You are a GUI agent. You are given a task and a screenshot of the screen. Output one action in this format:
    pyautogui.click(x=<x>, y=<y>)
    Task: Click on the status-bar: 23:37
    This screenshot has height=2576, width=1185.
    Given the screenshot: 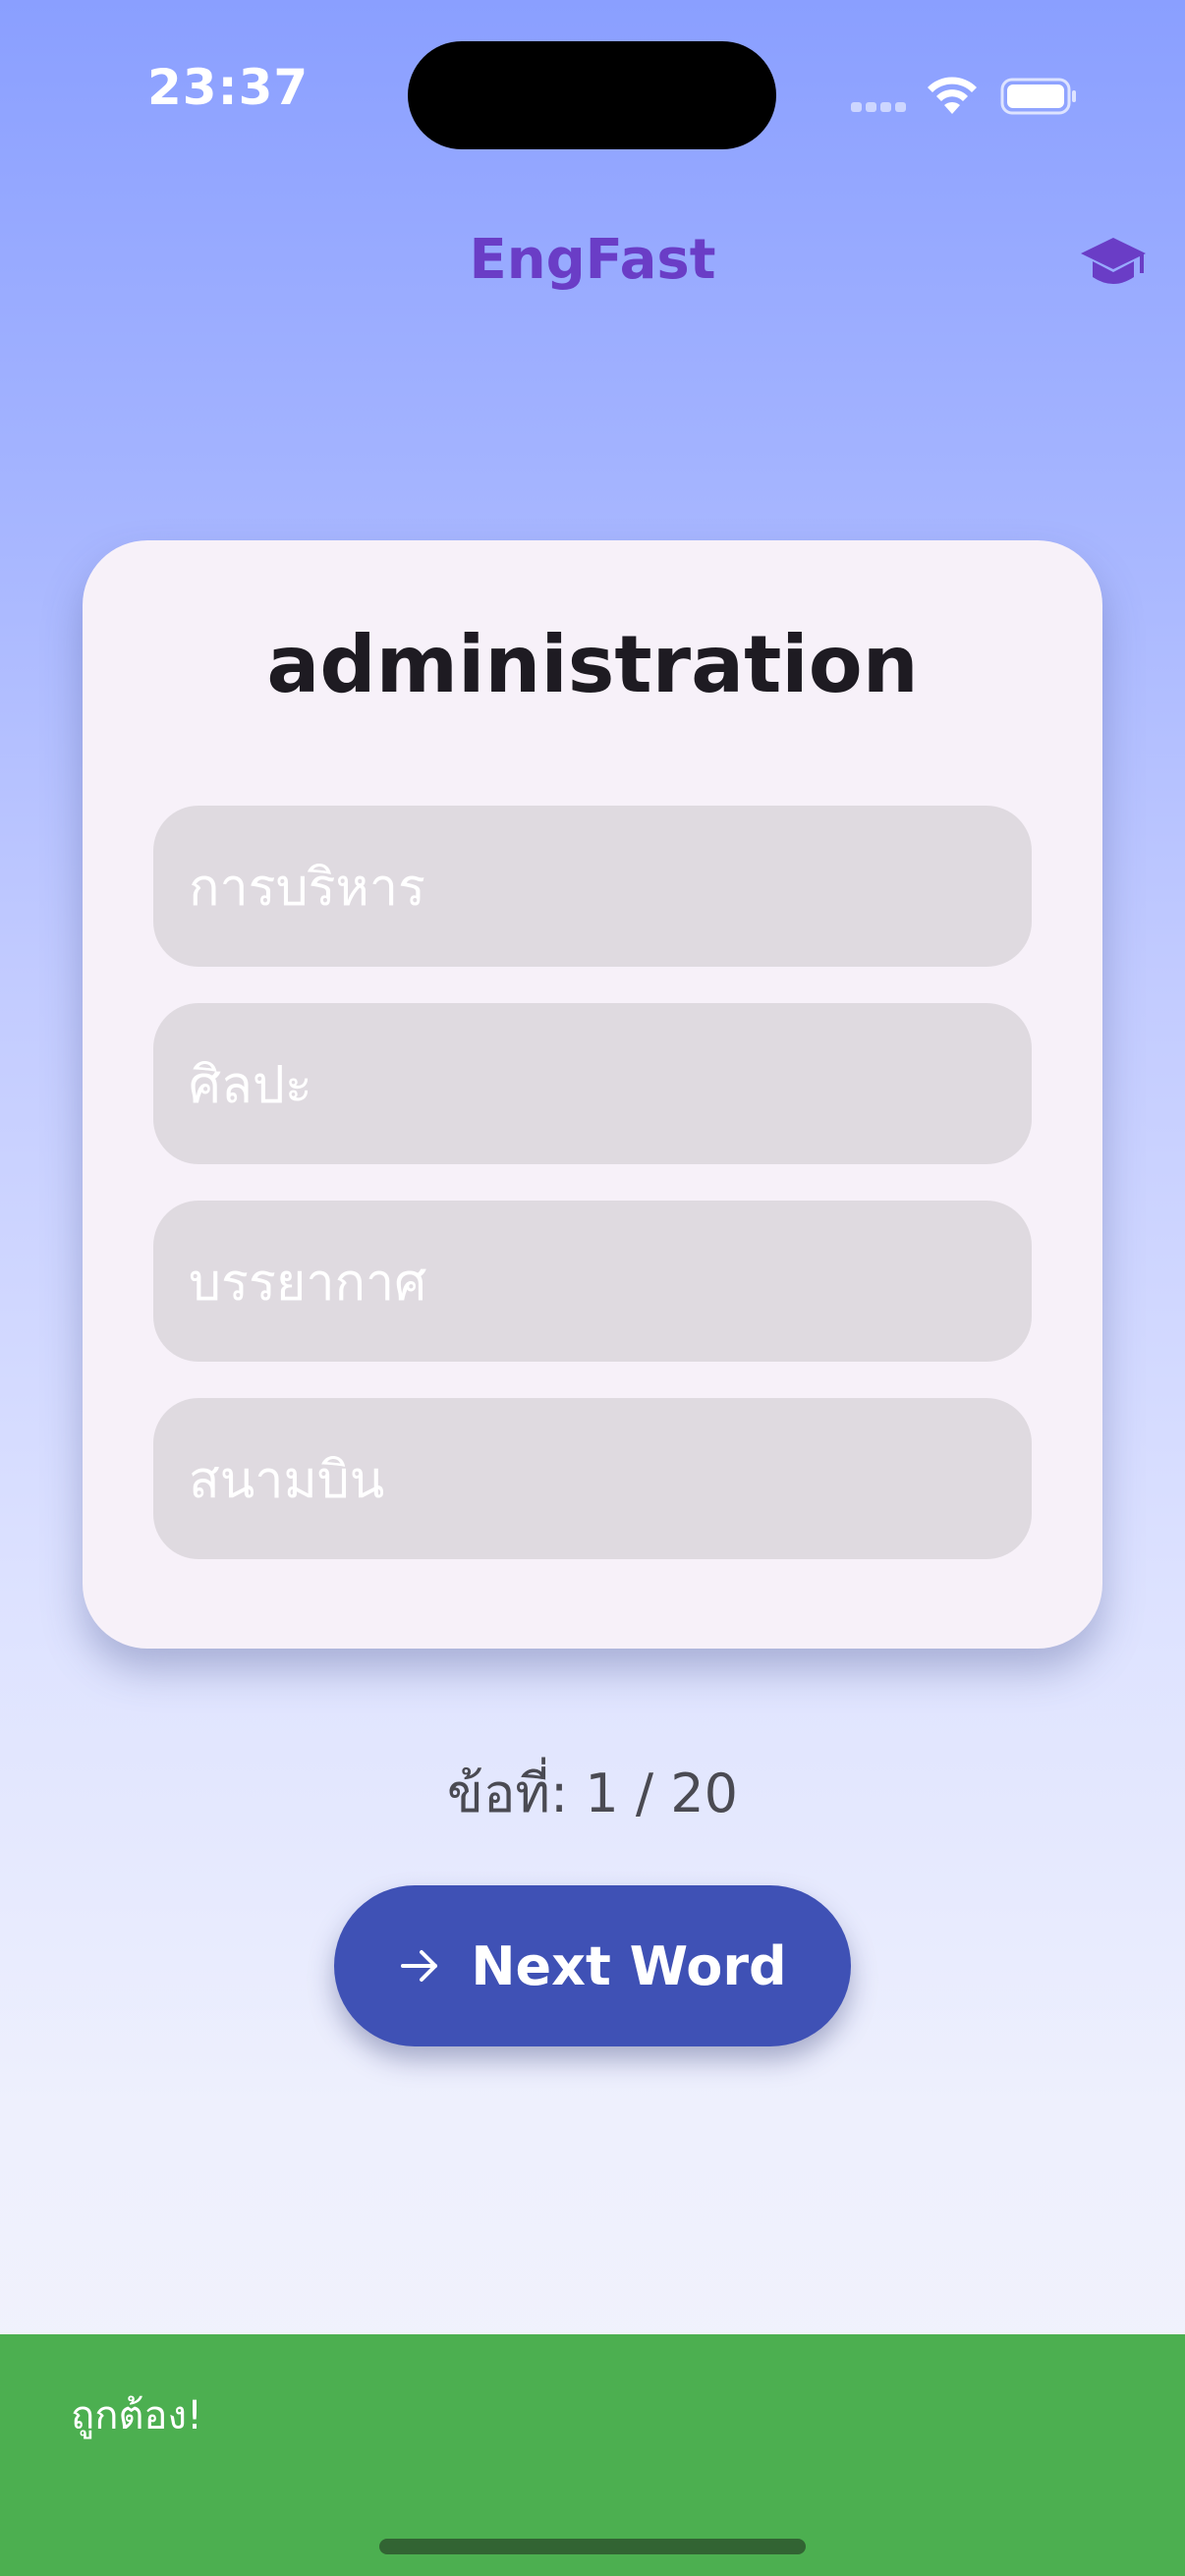 What is the action you would take?
    pyautogui.click(x=592, y=98)
    